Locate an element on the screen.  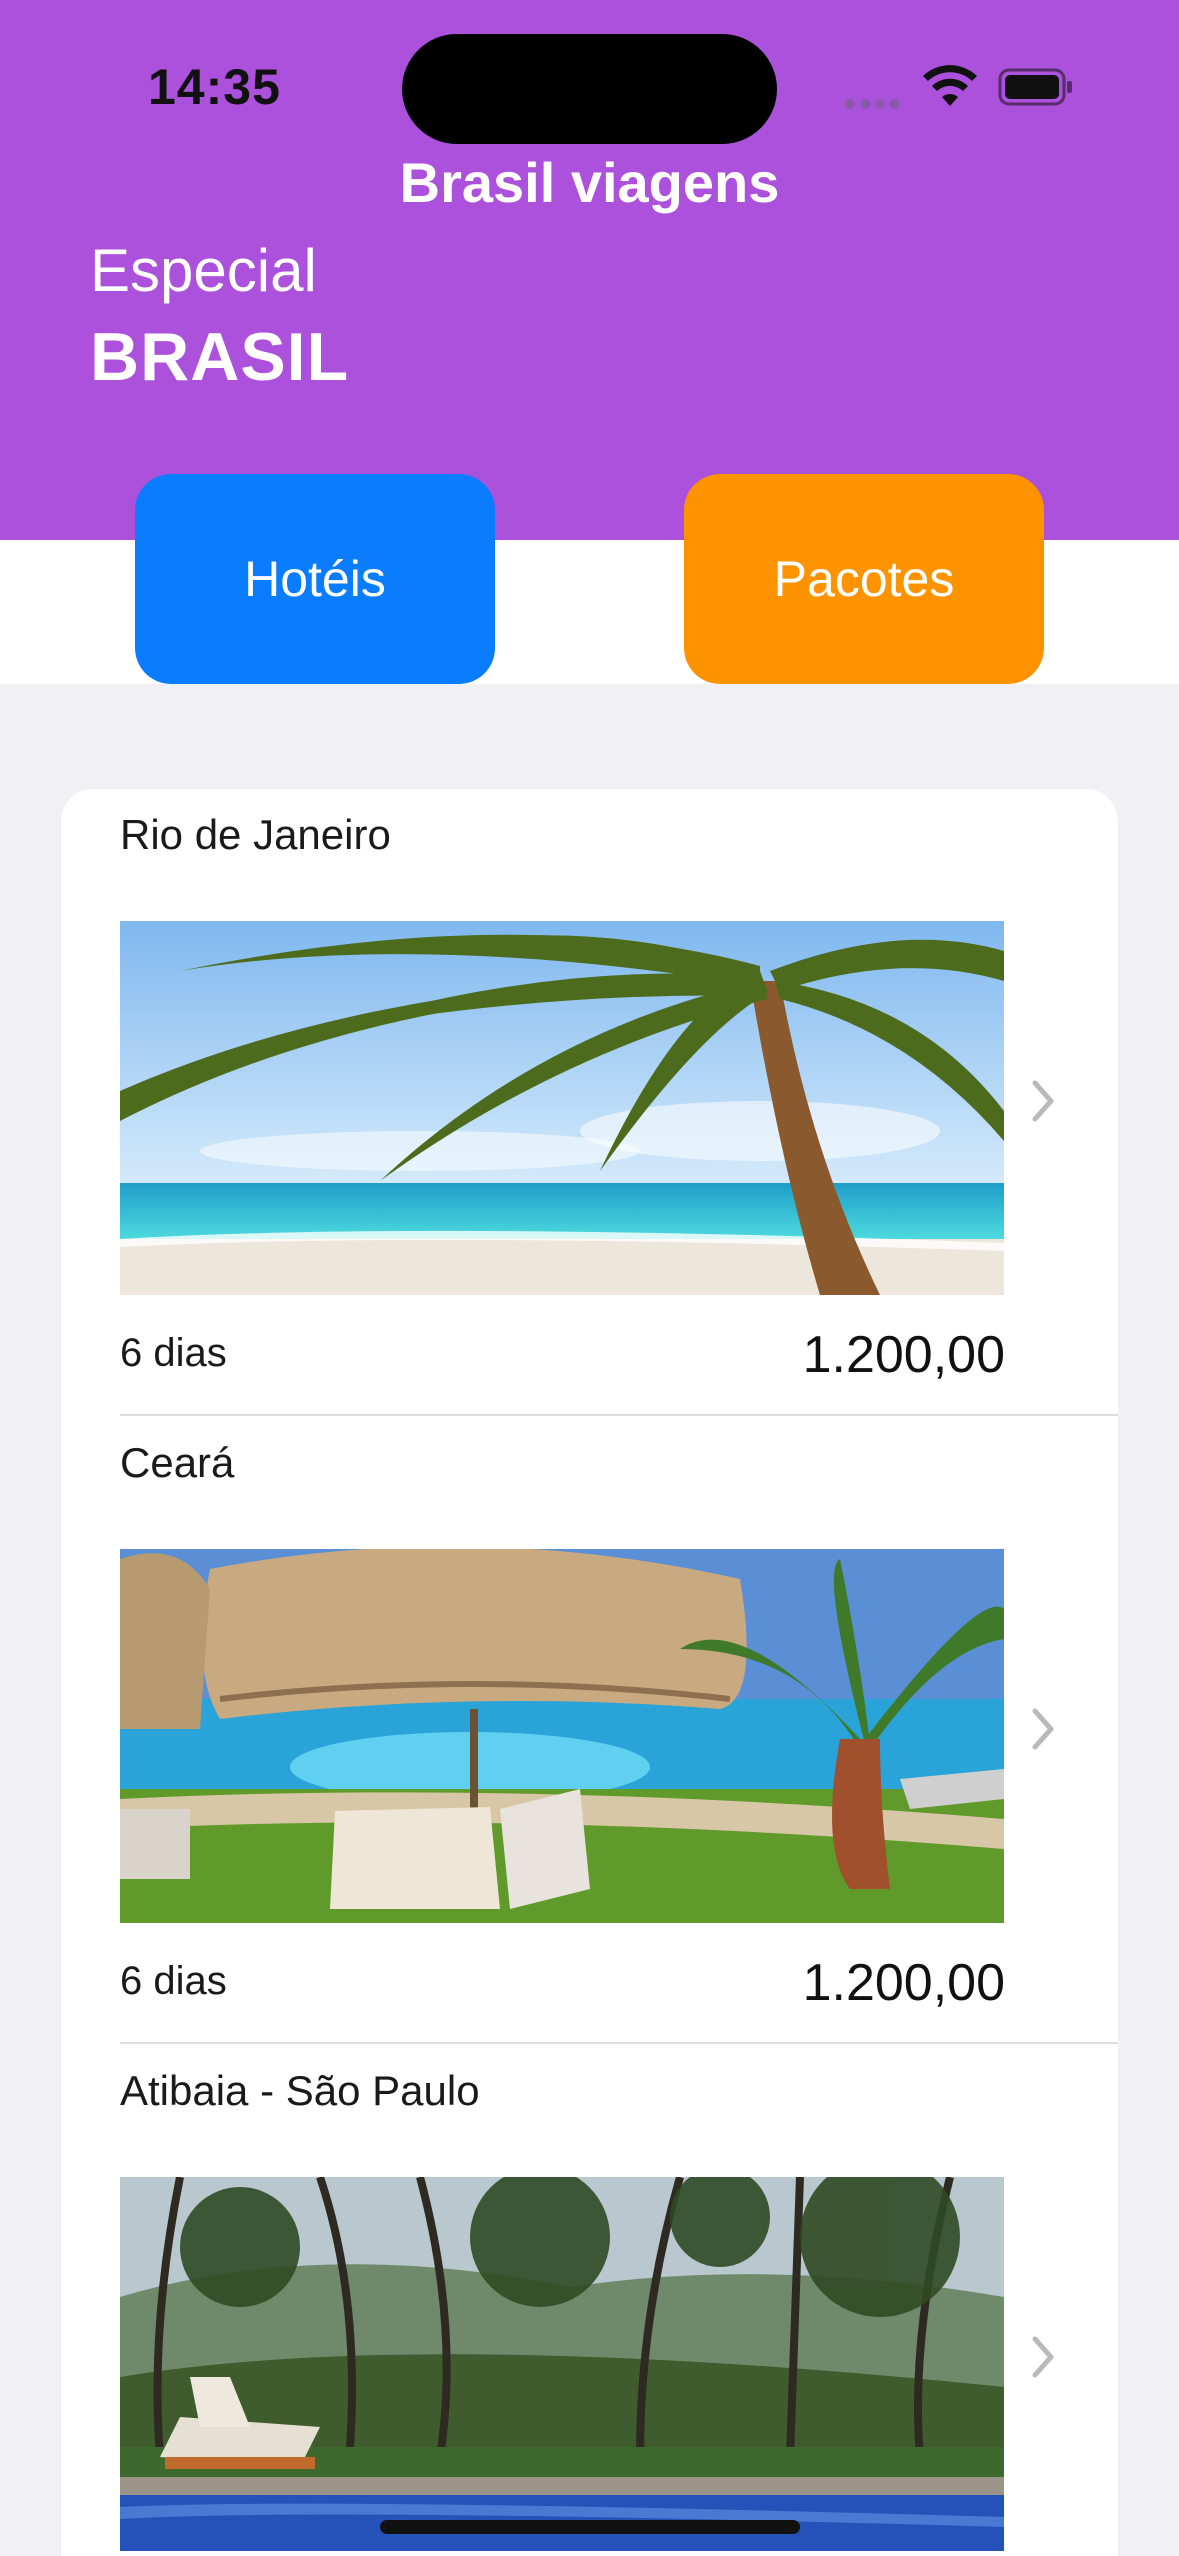
beach-palm-image is located at coordinates (562, 1108).